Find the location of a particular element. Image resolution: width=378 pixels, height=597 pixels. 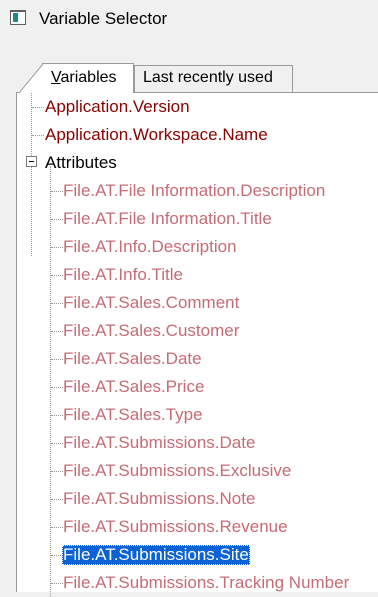

tree-item-label: File.AT.Sales.Customer is located at coordinates (151, 330).